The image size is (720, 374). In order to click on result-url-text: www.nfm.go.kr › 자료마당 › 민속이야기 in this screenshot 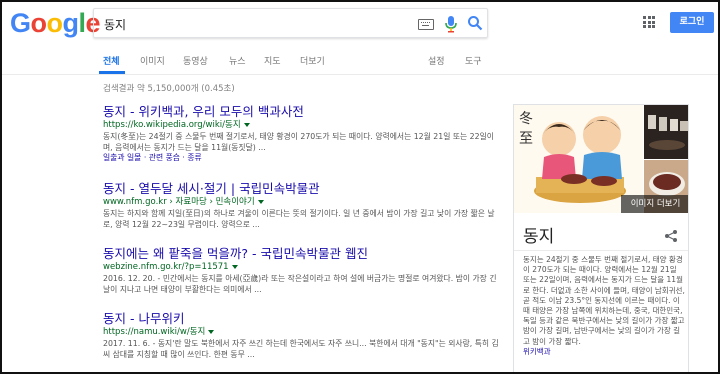, I will do `click(179, 202)`.